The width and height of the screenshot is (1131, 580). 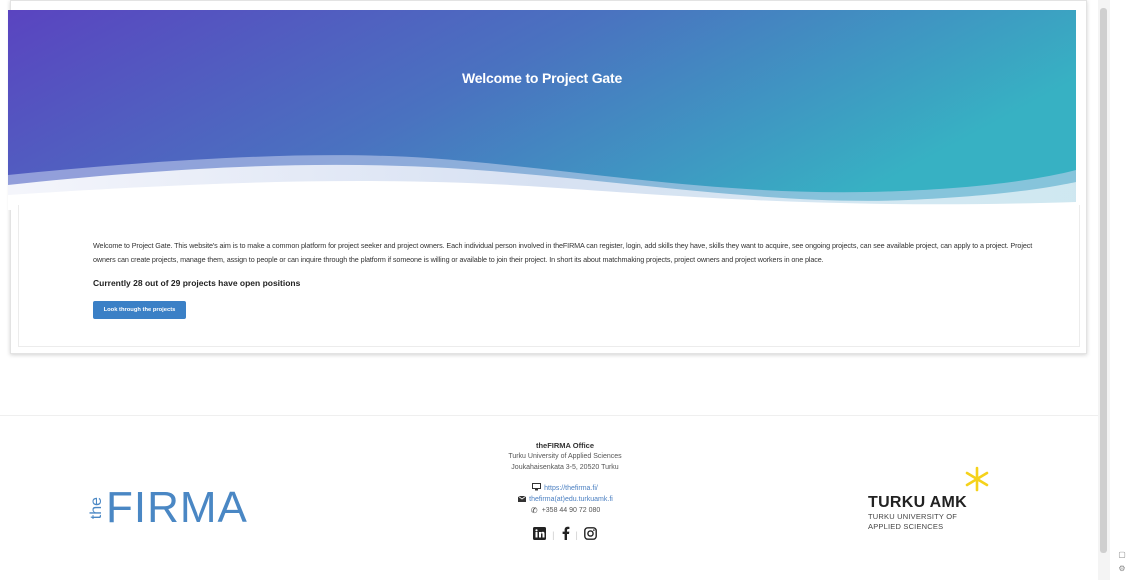 What do you see at coordinates (177, 507) in the screenshot?
I see `logo-firma-text: FIRMA` at bounding box center [177, 507].